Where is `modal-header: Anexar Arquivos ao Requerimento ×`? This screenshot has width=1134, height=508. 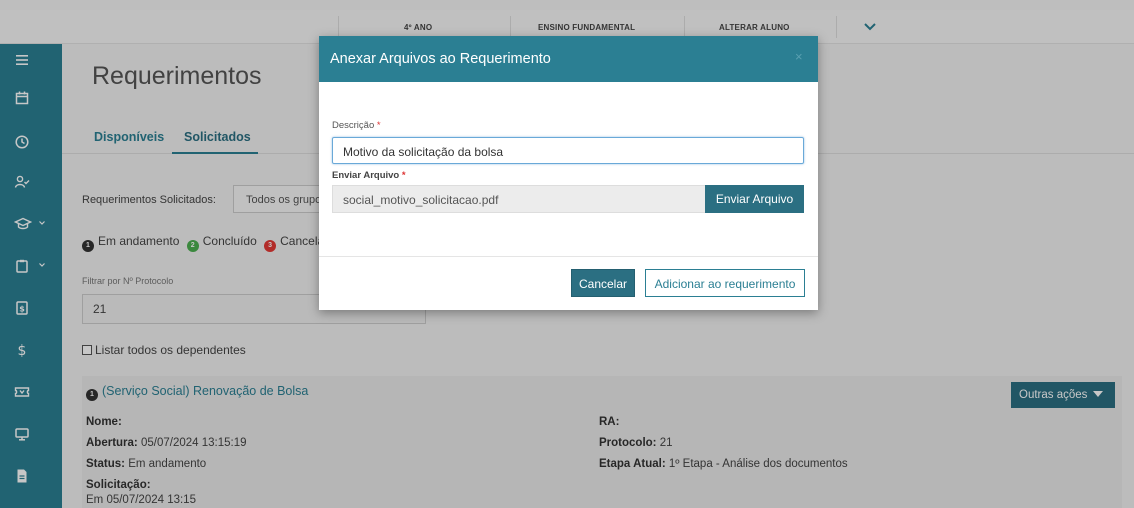
modal-header: Anexar Arquivos ao Requerimento × is located at coordinates (568, 59).